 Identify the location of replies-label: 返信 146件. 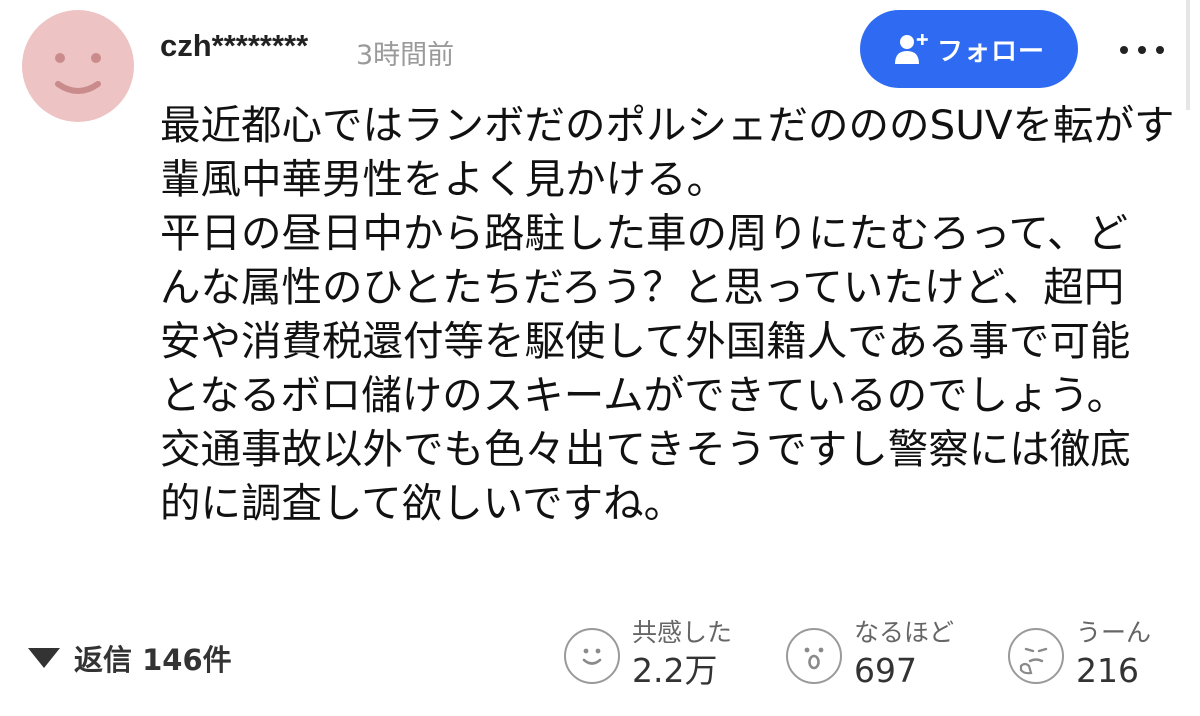
(153, 660).